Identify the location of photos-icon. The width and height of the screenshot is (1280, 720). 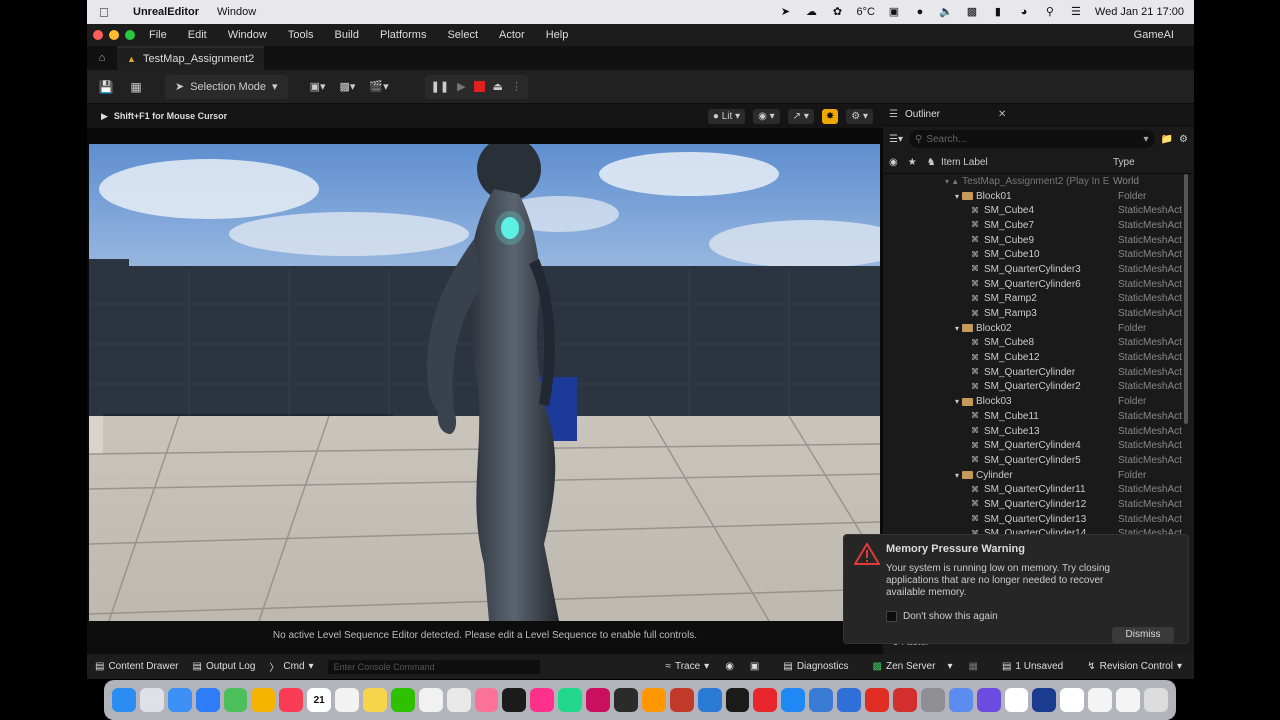
(263, 700).